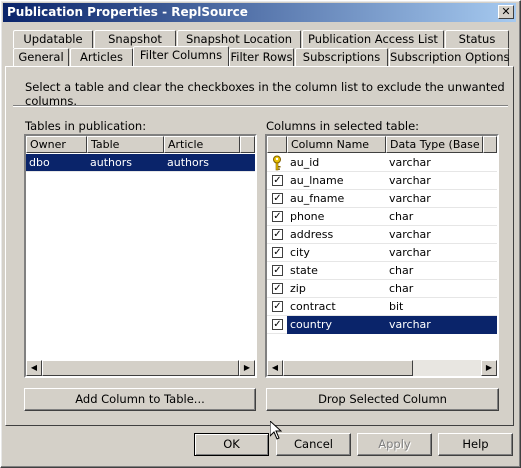  What do you see at coordinates (312, 234) in the screenshot?
I see `cell-column-name: address` at bounding box center [312, 234].